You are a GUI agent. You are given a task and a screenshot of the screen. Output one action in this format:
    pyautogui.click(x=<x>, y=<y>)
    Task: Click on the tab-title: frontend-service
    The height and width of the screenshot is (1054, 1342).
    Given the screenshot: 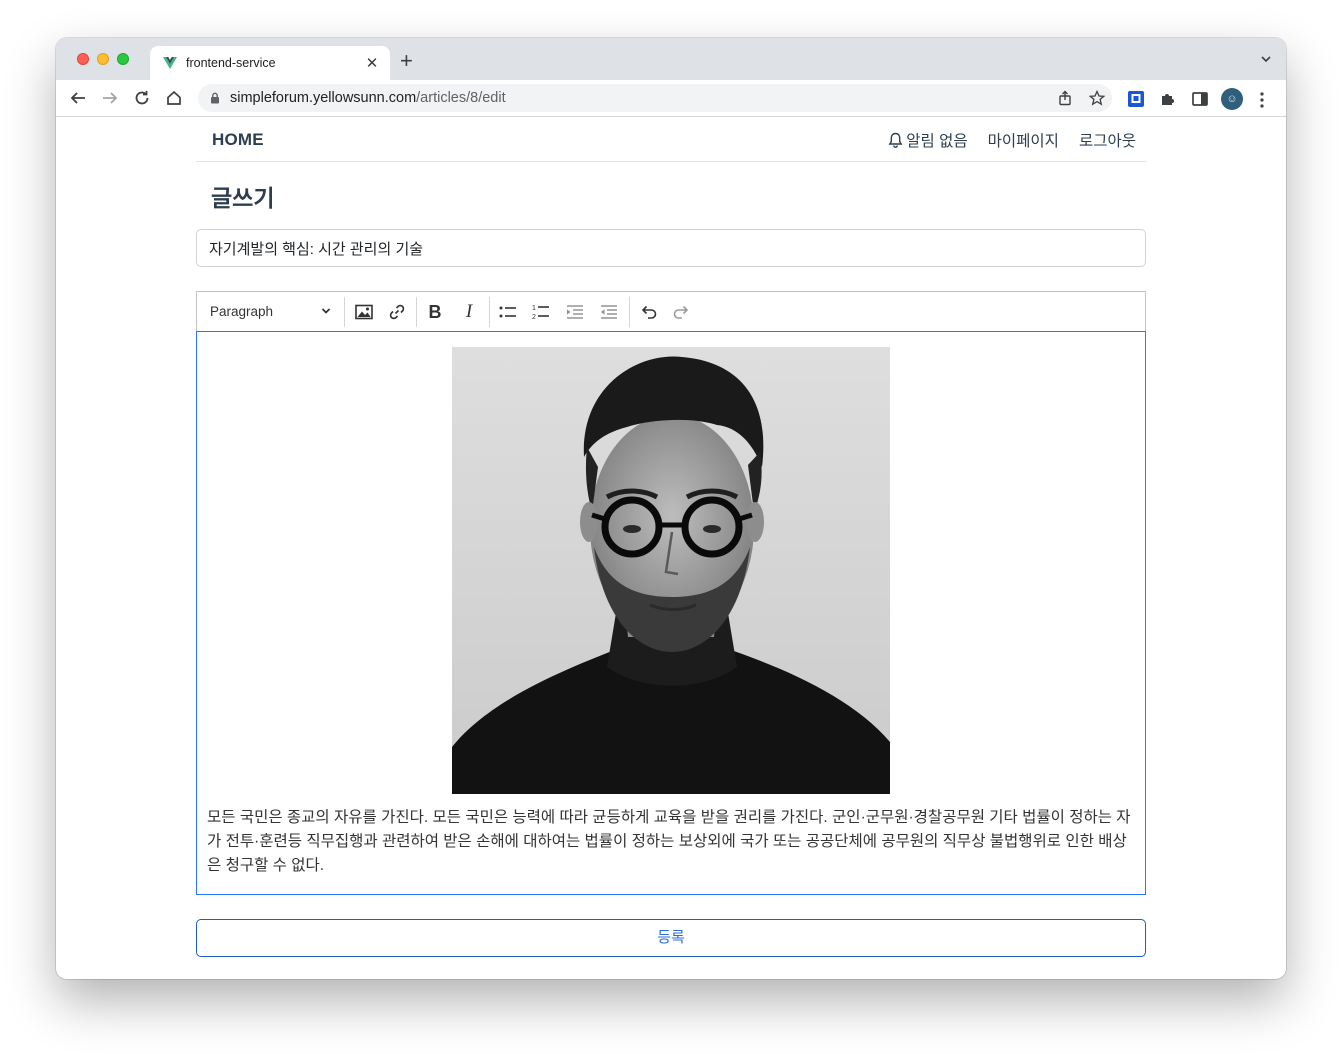 What is the action you would take?
    pyautogui.click(x=231, y=63)
    